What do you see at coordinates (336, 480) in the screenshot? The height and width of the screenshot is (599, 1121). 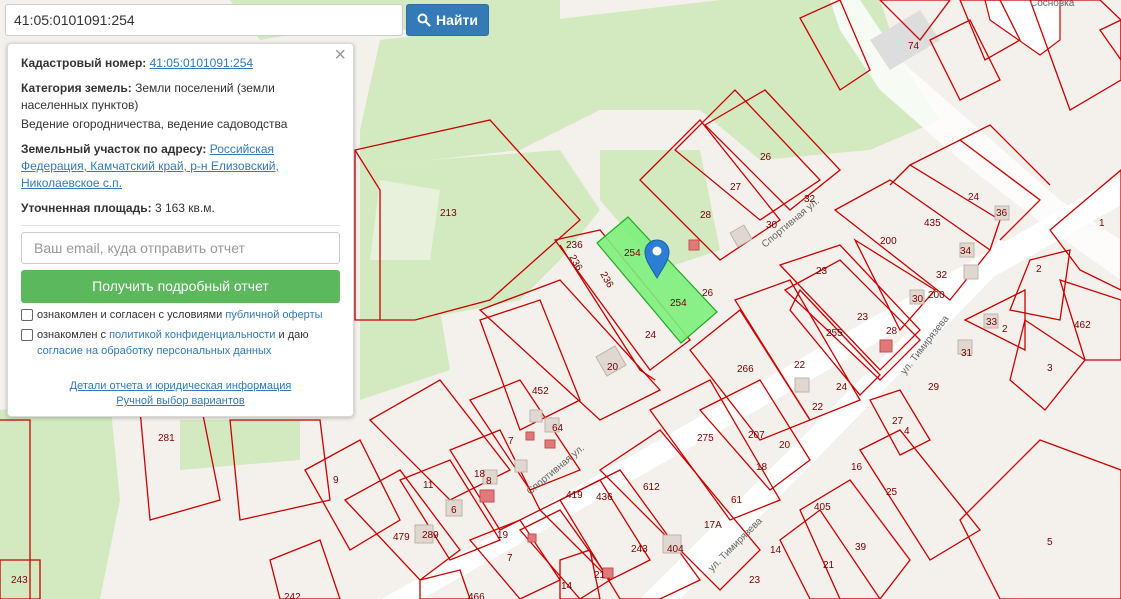 I see `parcel-number-label: 9` at bounding box center [336, 480].